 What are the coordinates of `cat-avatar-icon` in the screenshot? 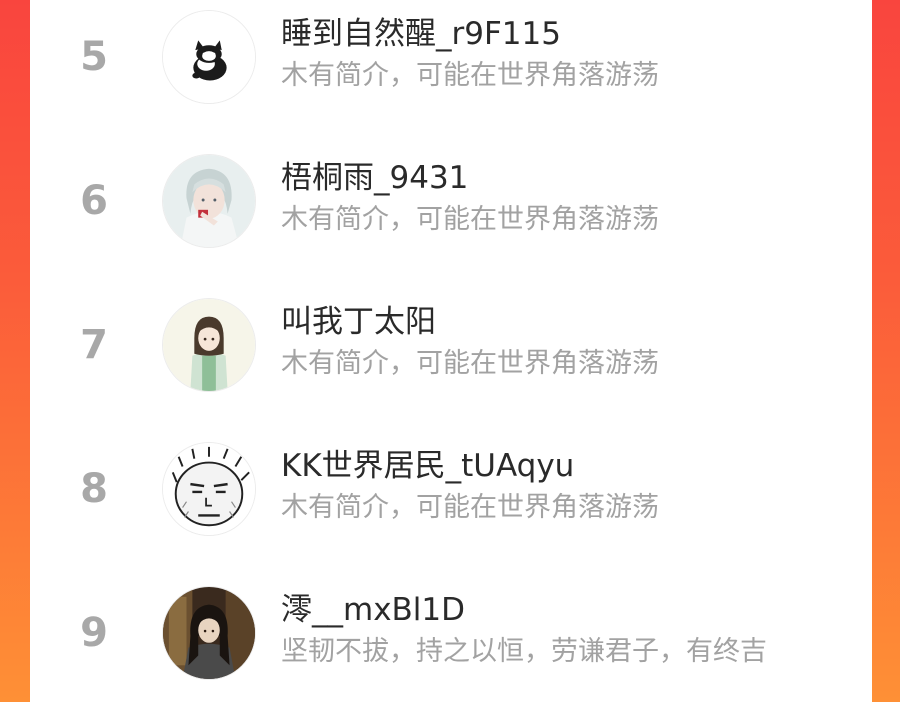 It's located at (209, 57).